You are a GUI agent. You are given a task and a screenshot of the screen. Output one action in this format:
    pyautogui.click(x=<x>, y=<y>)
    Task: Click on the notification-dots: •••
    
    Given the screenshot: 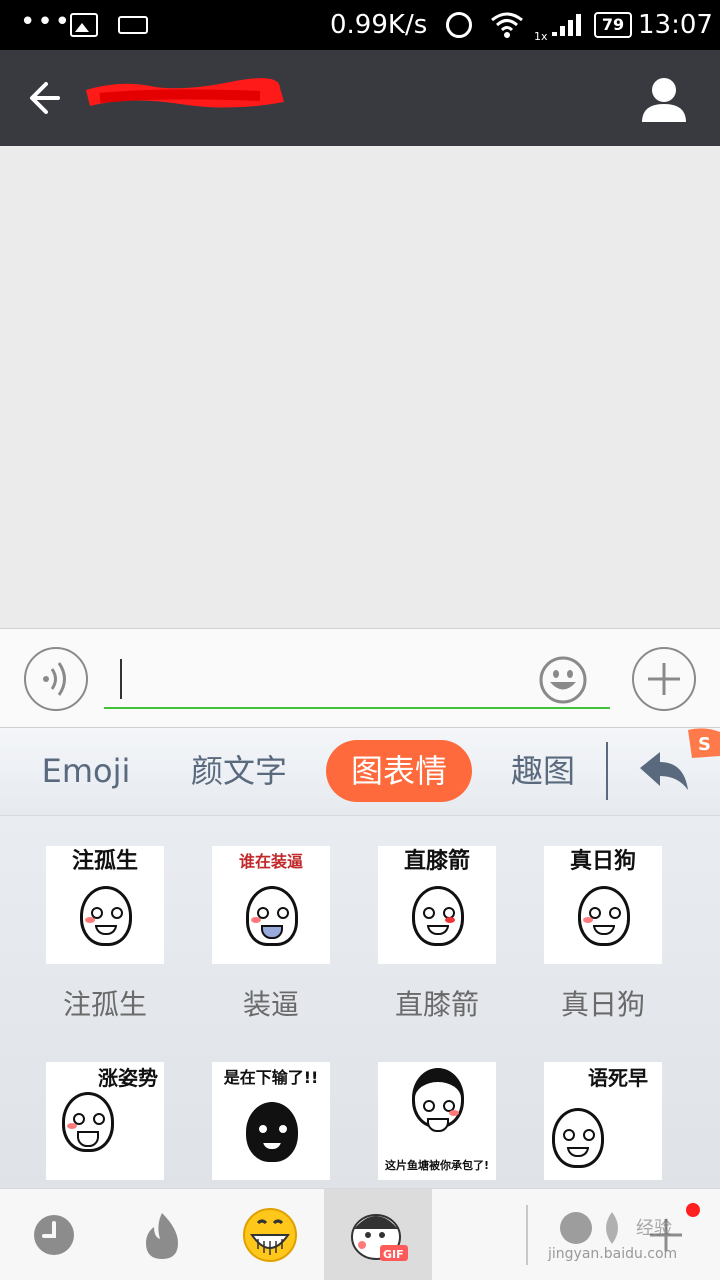 What is the action you would take?
    pyautogui.click(x=46, y=22)
    